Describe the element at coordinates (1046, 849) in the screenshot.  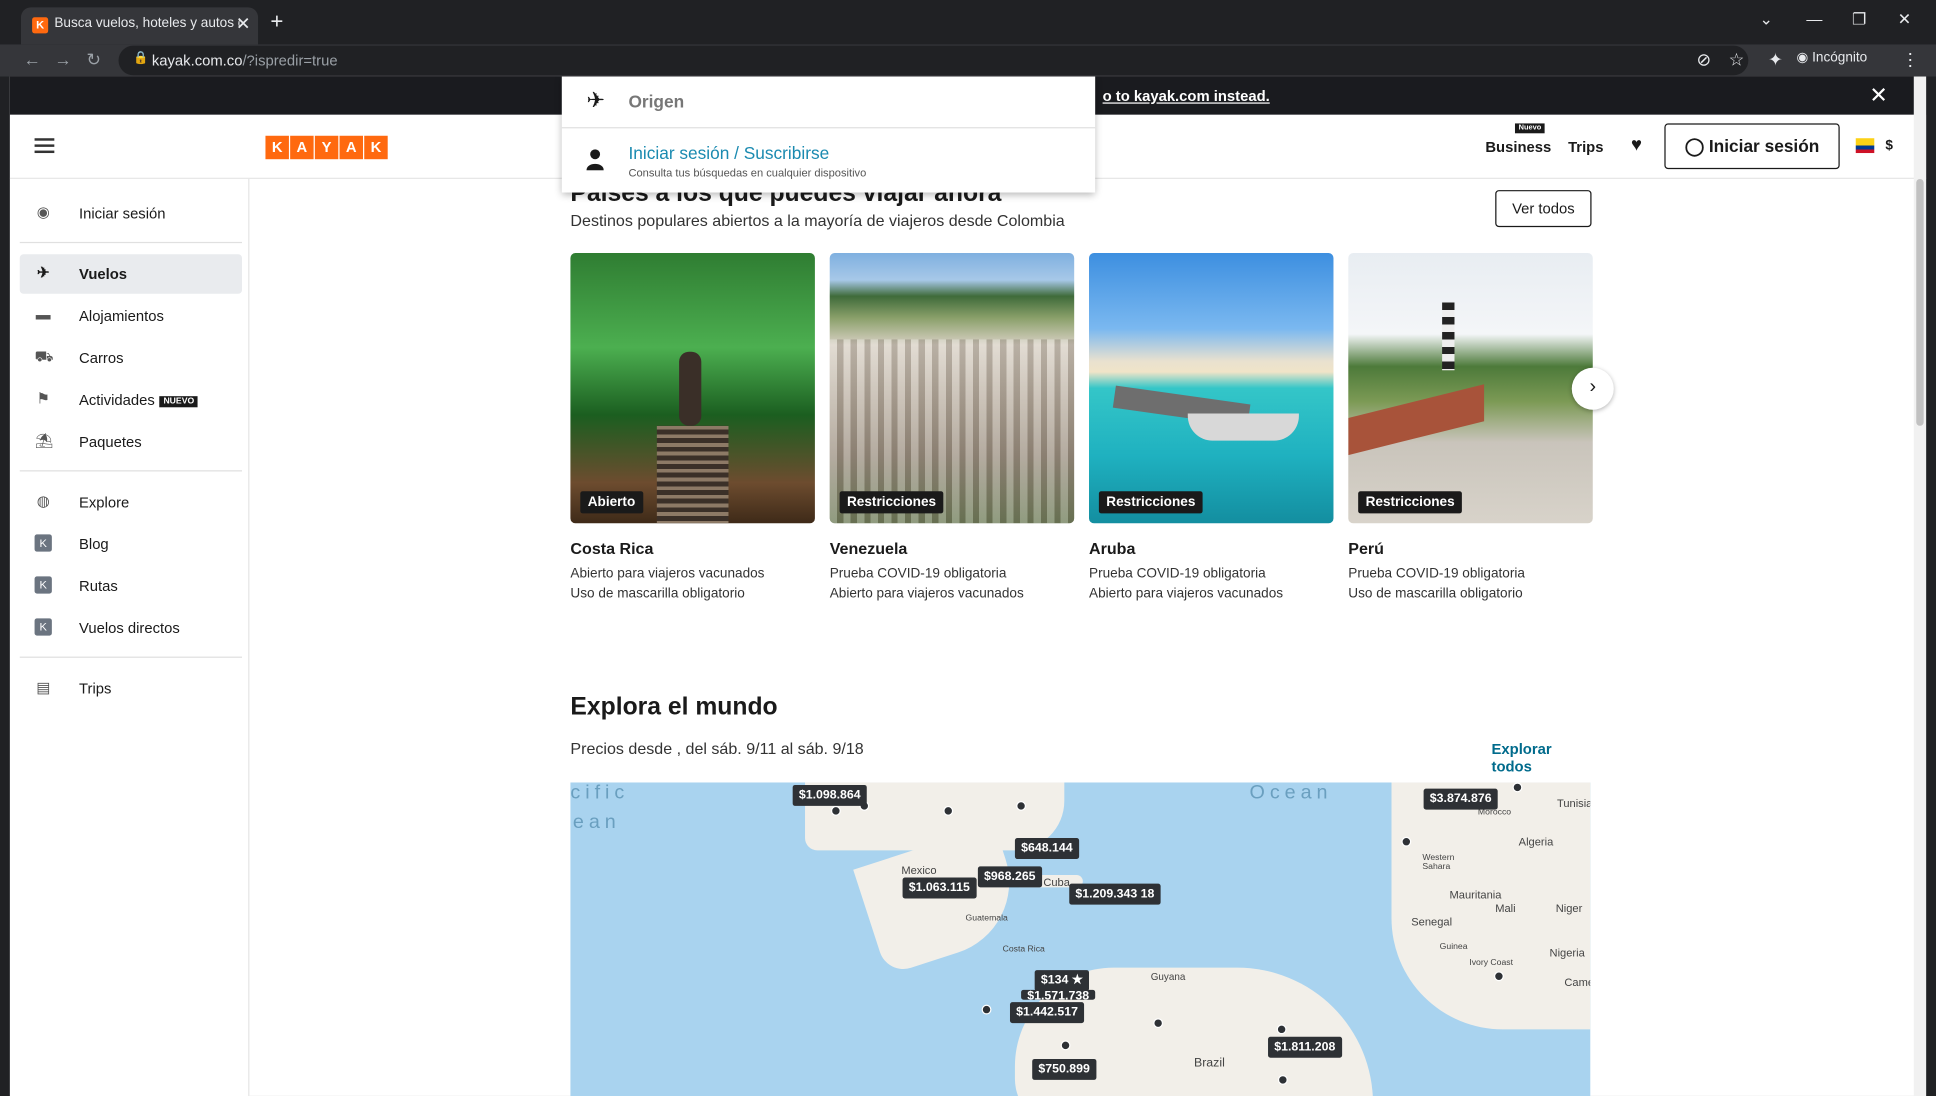
I see `map-price-label: $648.144` at that location.